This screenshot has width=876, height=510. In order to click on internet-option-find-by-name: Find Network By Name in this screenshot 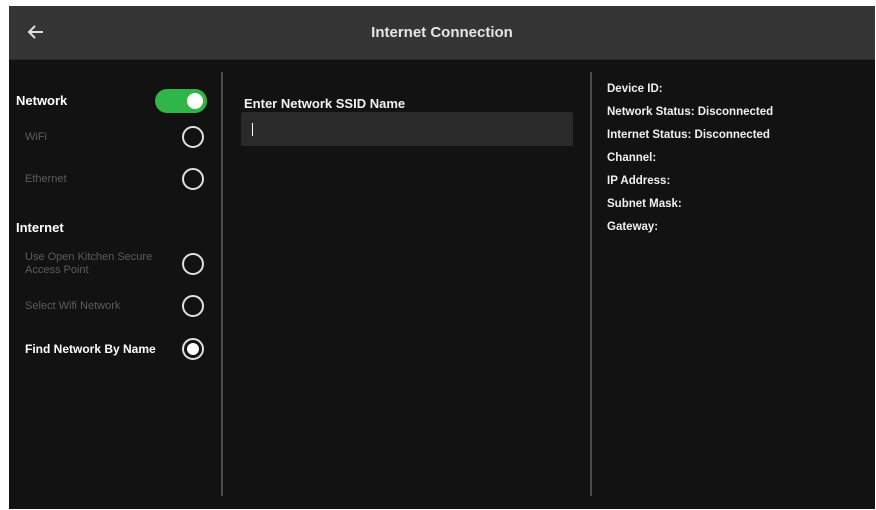, I will do `click(115, 349)`.